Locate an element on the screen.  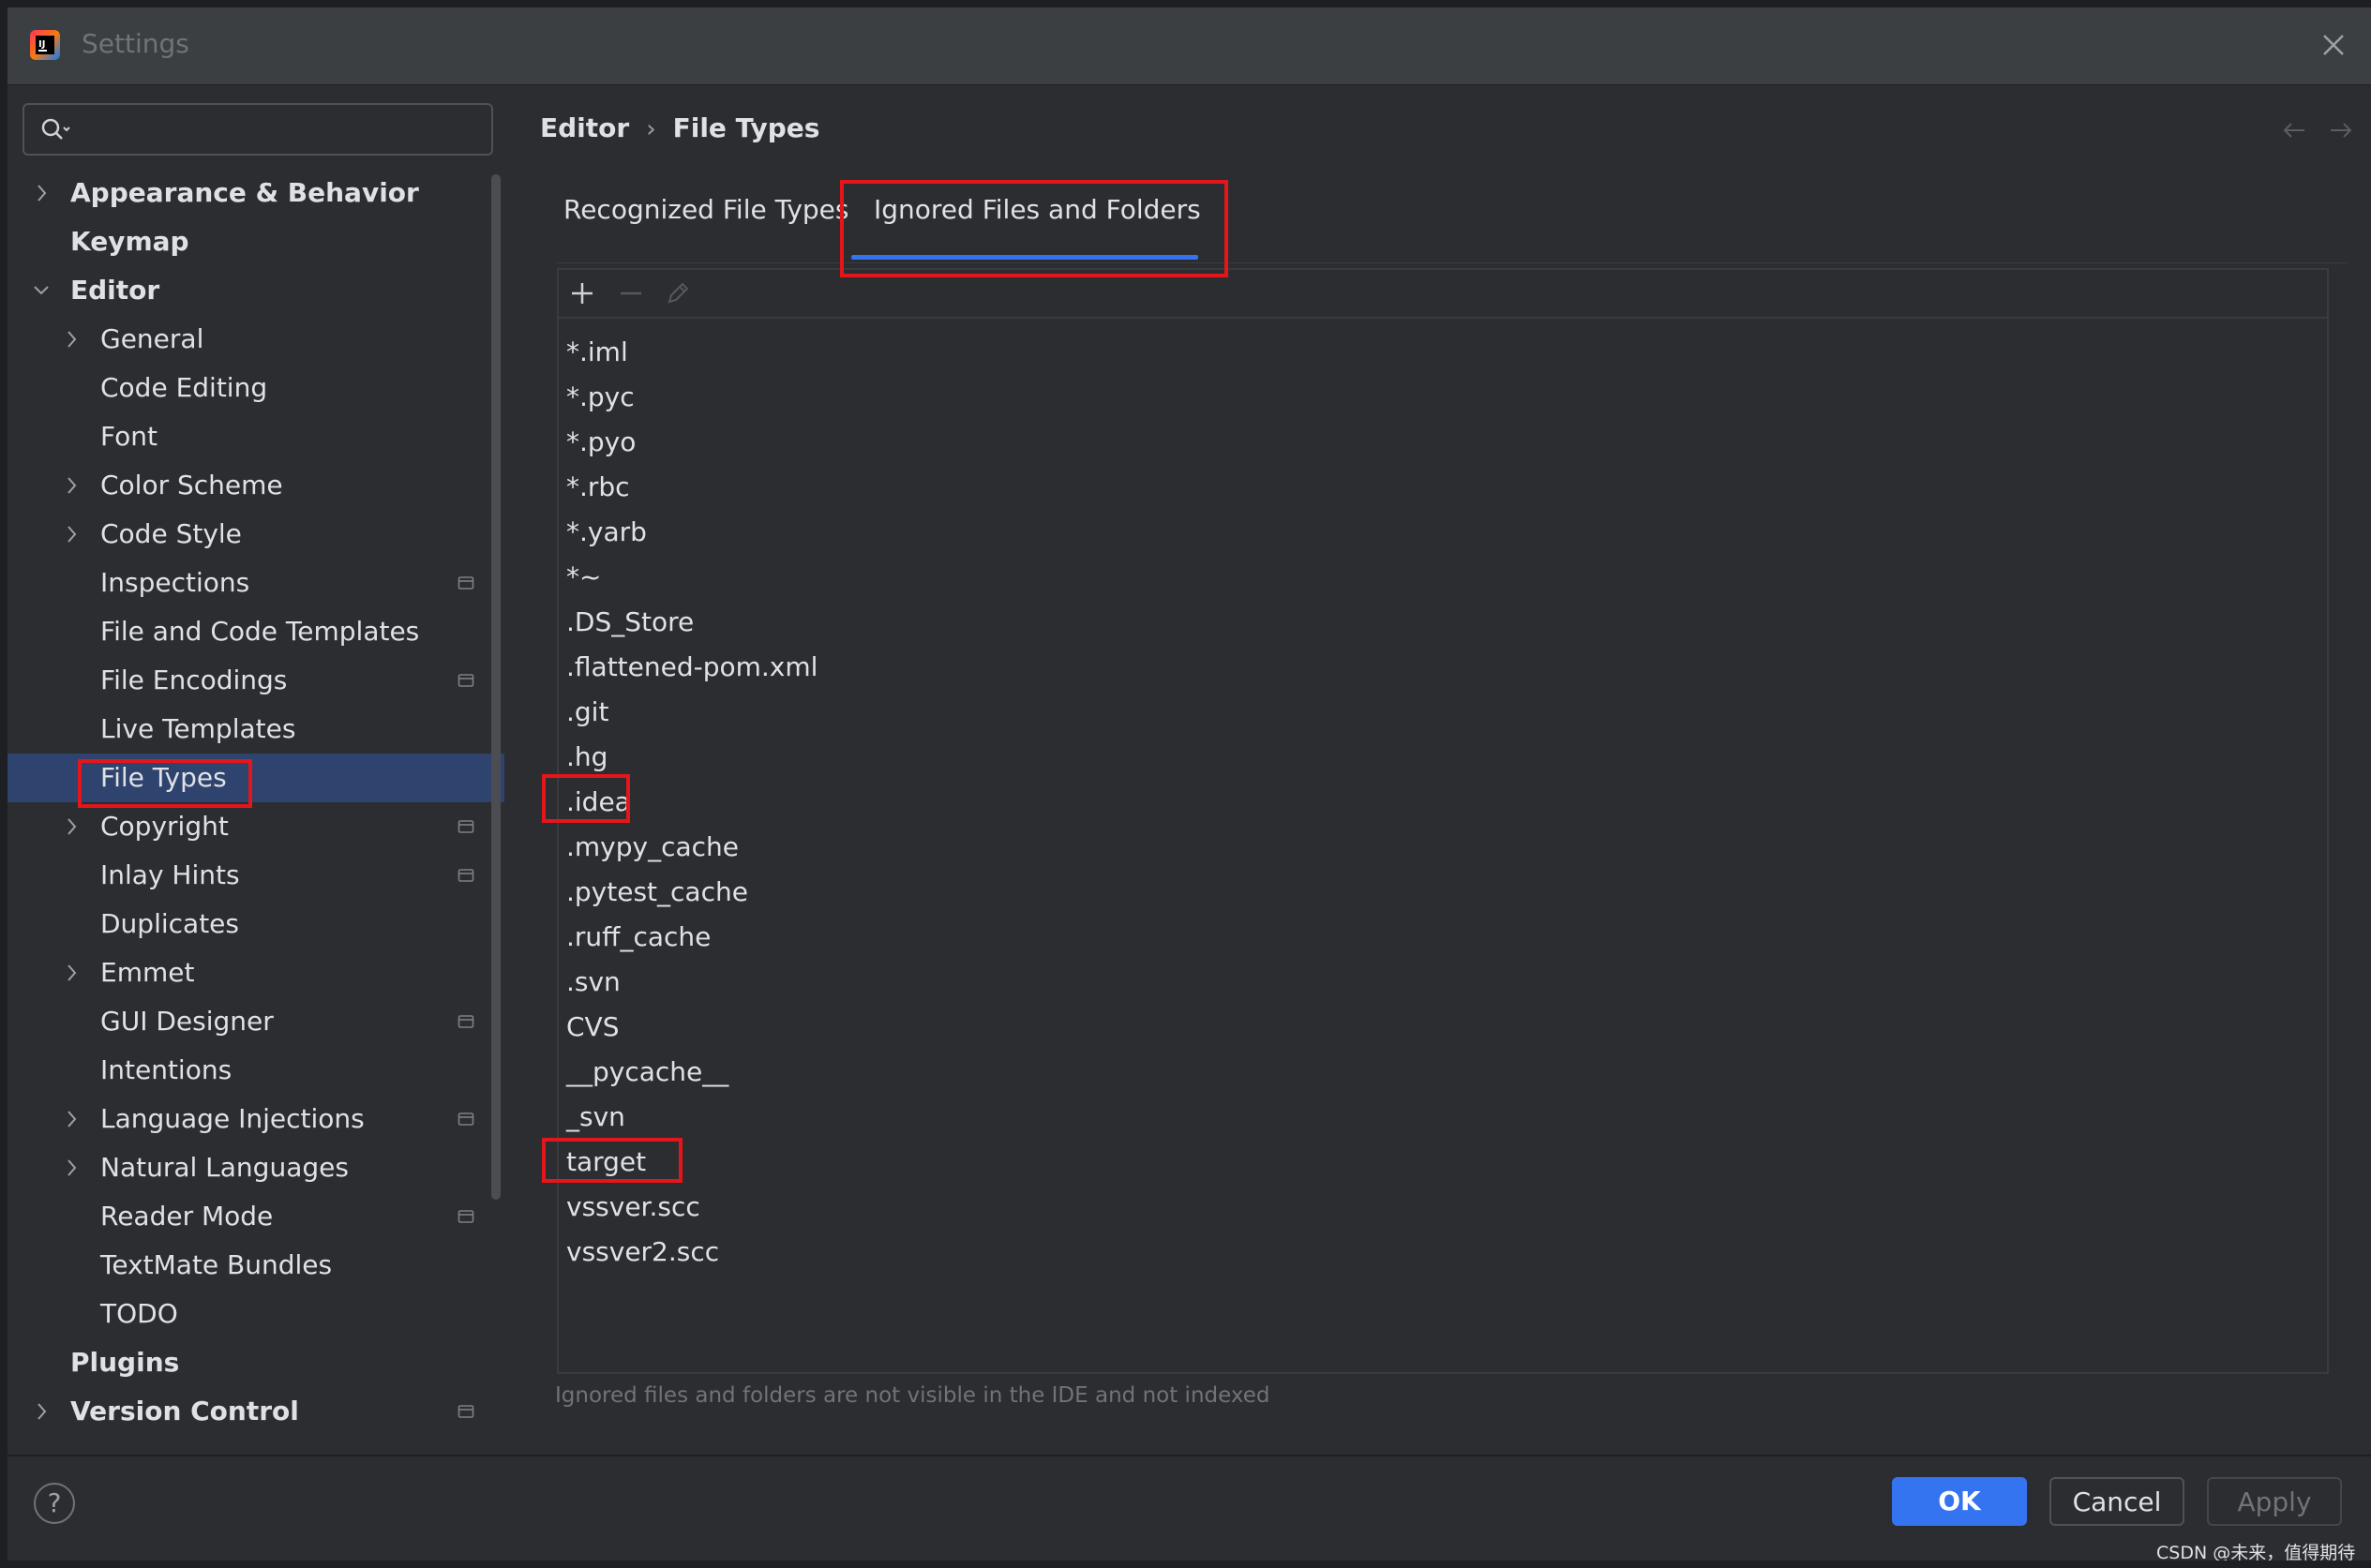
breadcrumb: Editor › File Types is located at coordinates (679, 128).